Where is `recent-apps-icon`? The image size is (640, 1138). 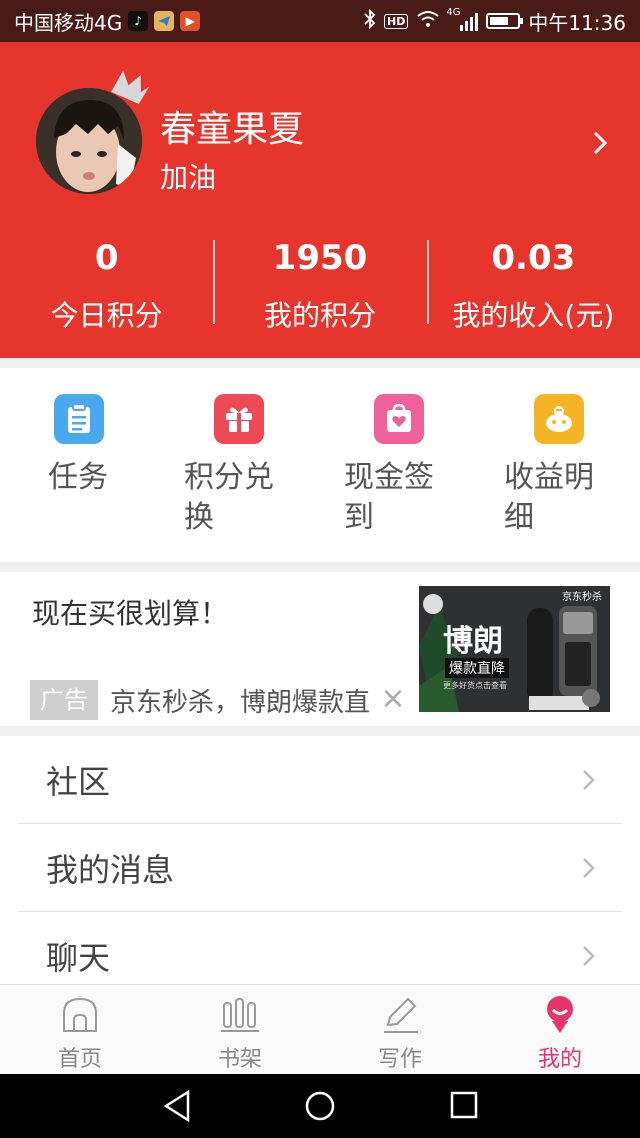
recent-apps-icon is located at coordinates (464, 1107).